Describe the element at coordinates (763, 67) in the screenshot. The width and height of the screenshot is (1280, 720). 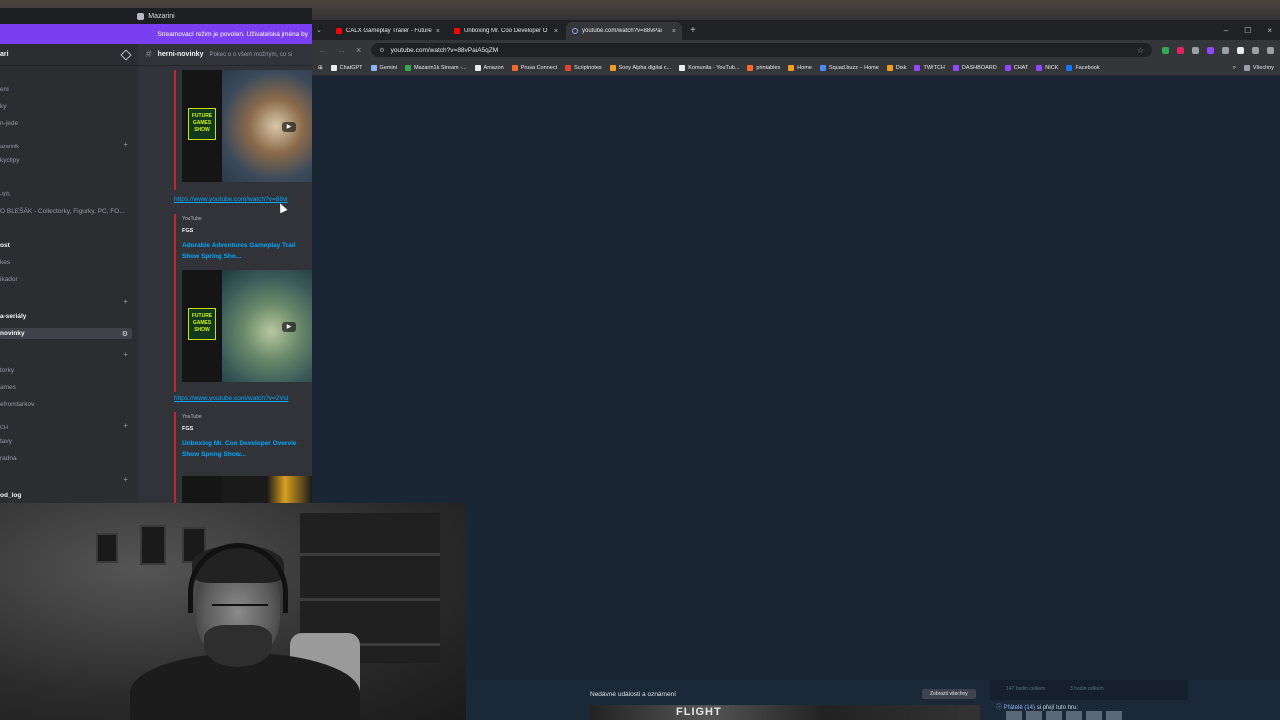
I see `bookmark-printables: printables` at that location.